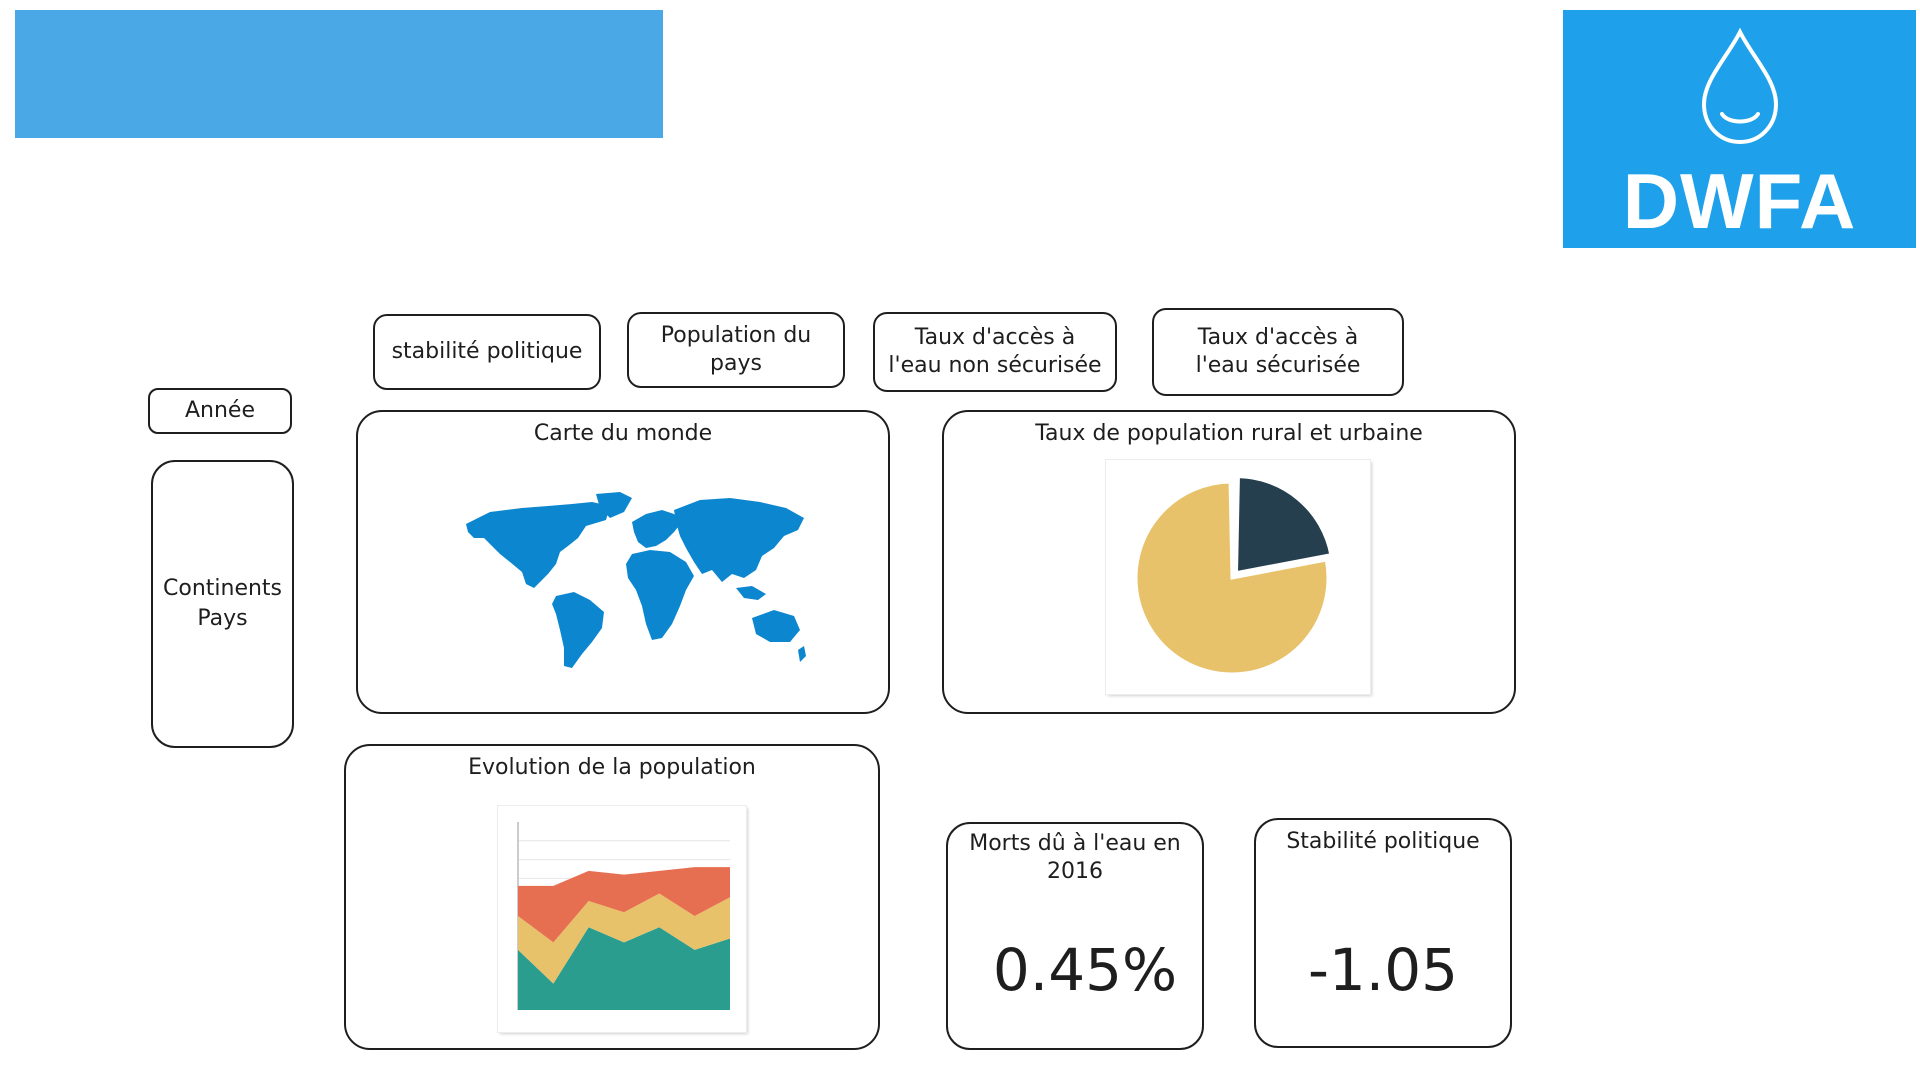  I want to click on population-evolution-panel: Evolution de la population, so click(612, 897).